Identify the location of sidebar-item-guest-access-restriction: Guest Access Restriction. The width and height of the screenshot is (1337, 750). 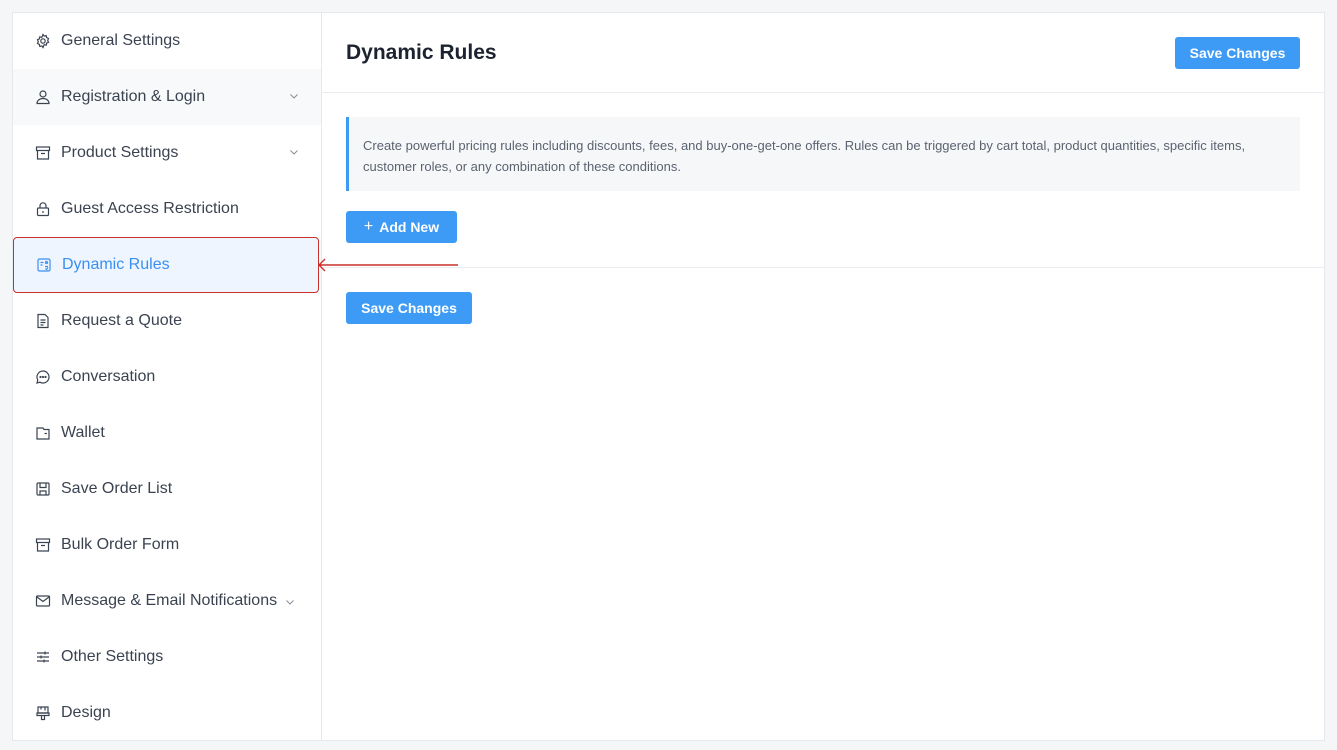
(167, 209).